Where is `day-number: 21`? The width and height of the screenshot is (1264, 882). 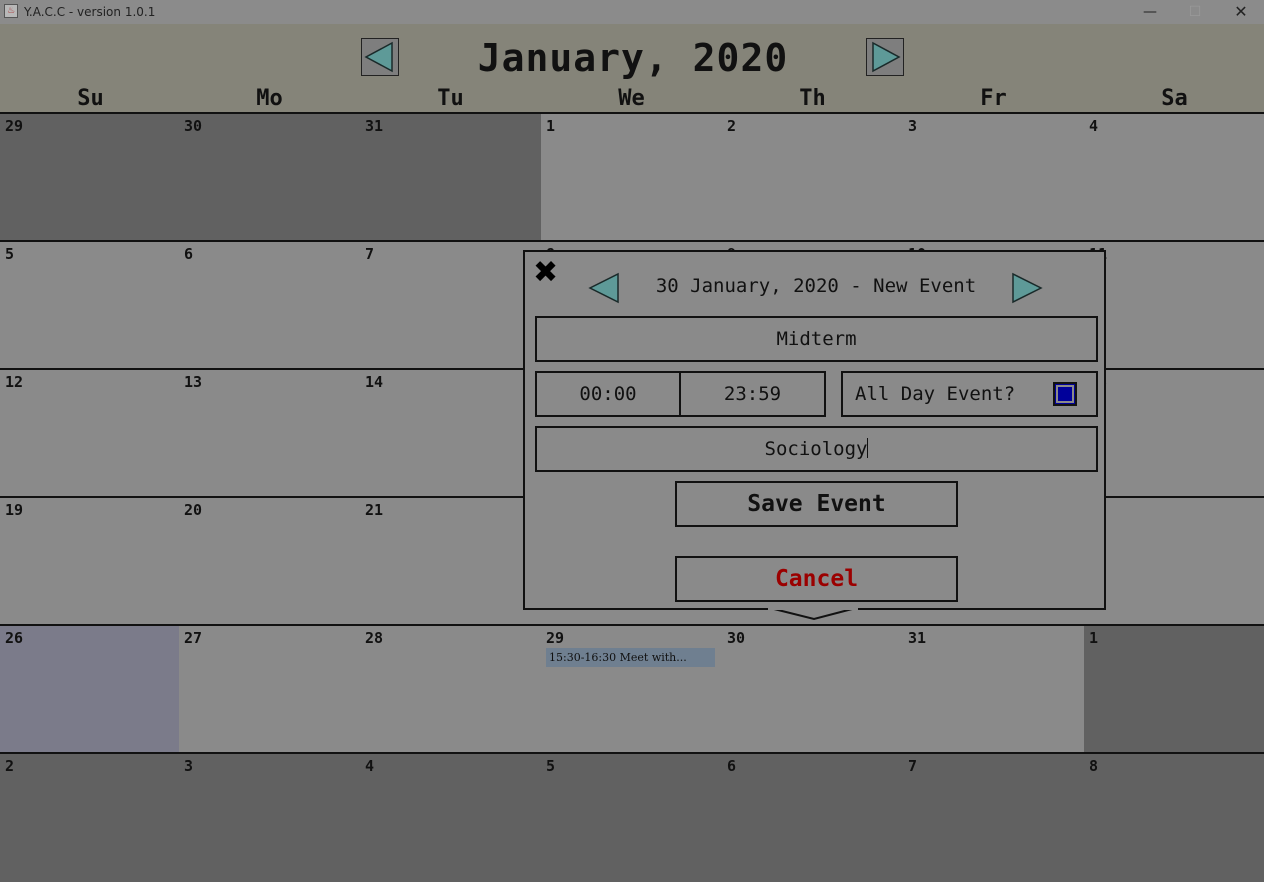 day-number: 21 is located at coordinates (374, 510).